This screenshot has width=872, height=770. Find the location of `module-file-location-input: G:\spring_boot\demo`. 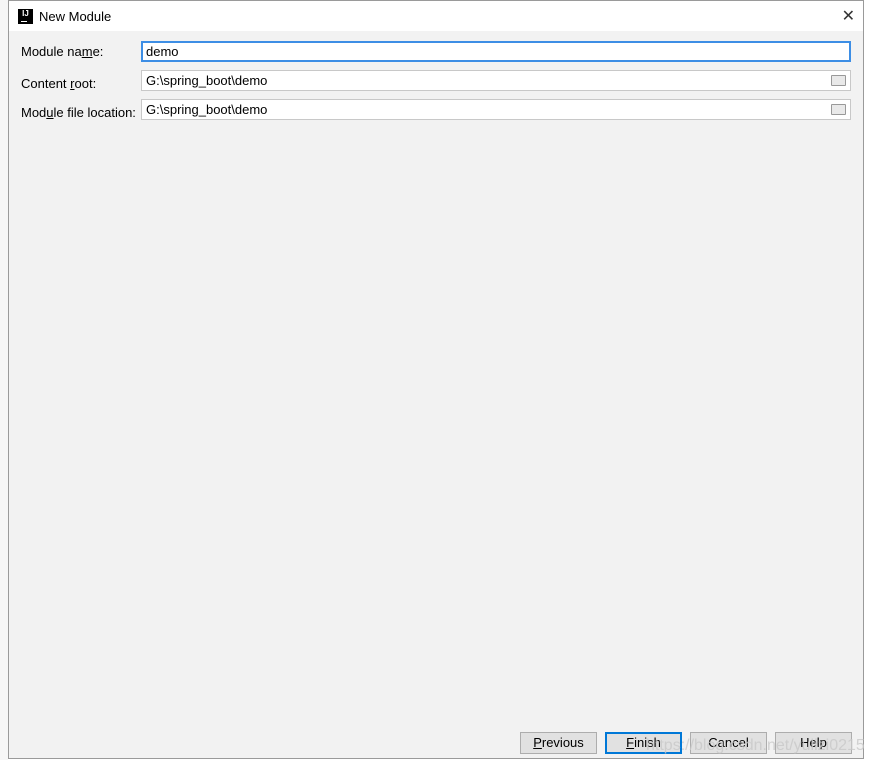

module-file-location-input: G:\spring_boot\demo is located at coordinates (496, 109).